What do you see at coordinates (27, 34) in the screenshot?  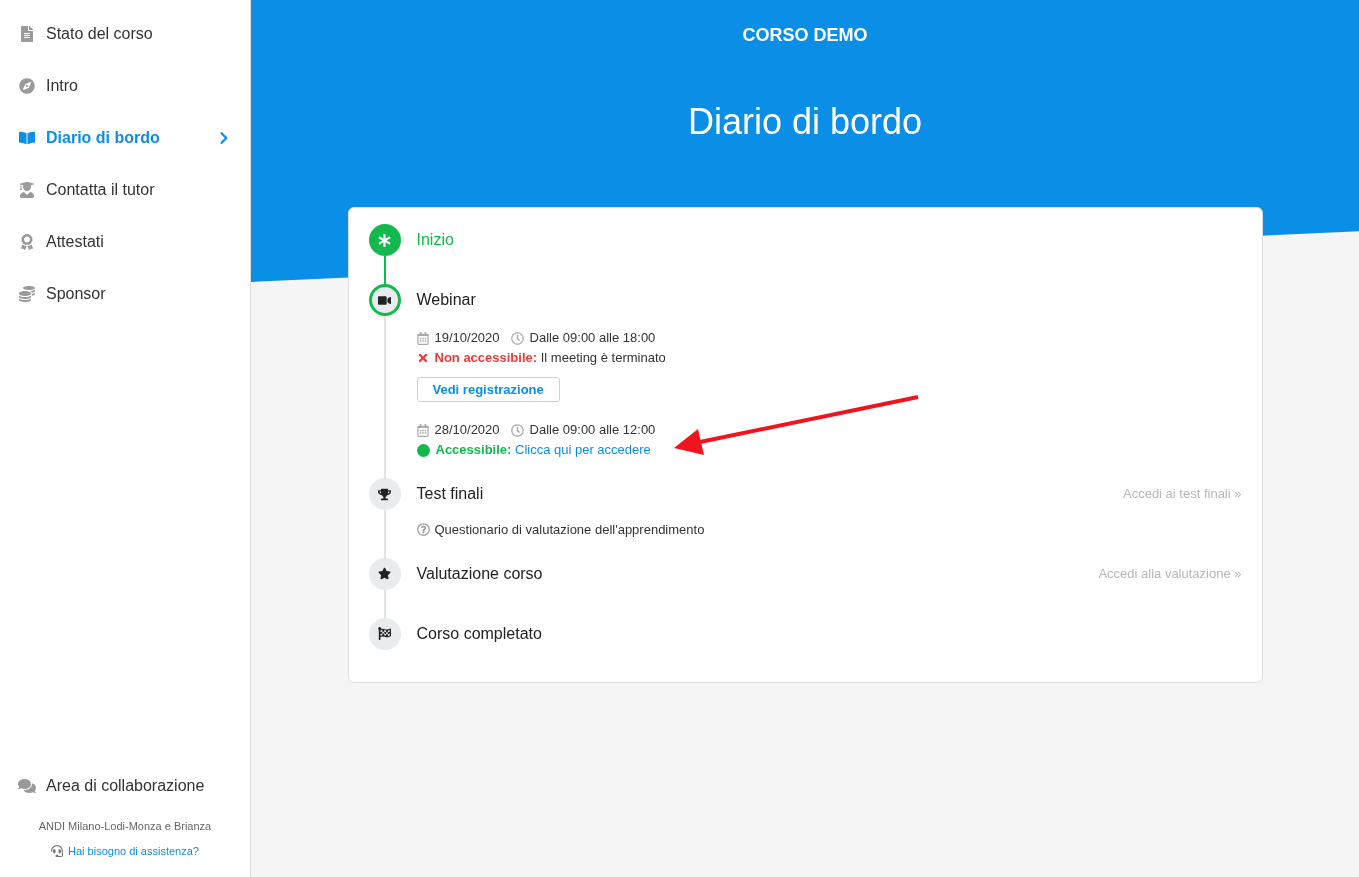 I see `document-icon` at bounding box center [27, 34].